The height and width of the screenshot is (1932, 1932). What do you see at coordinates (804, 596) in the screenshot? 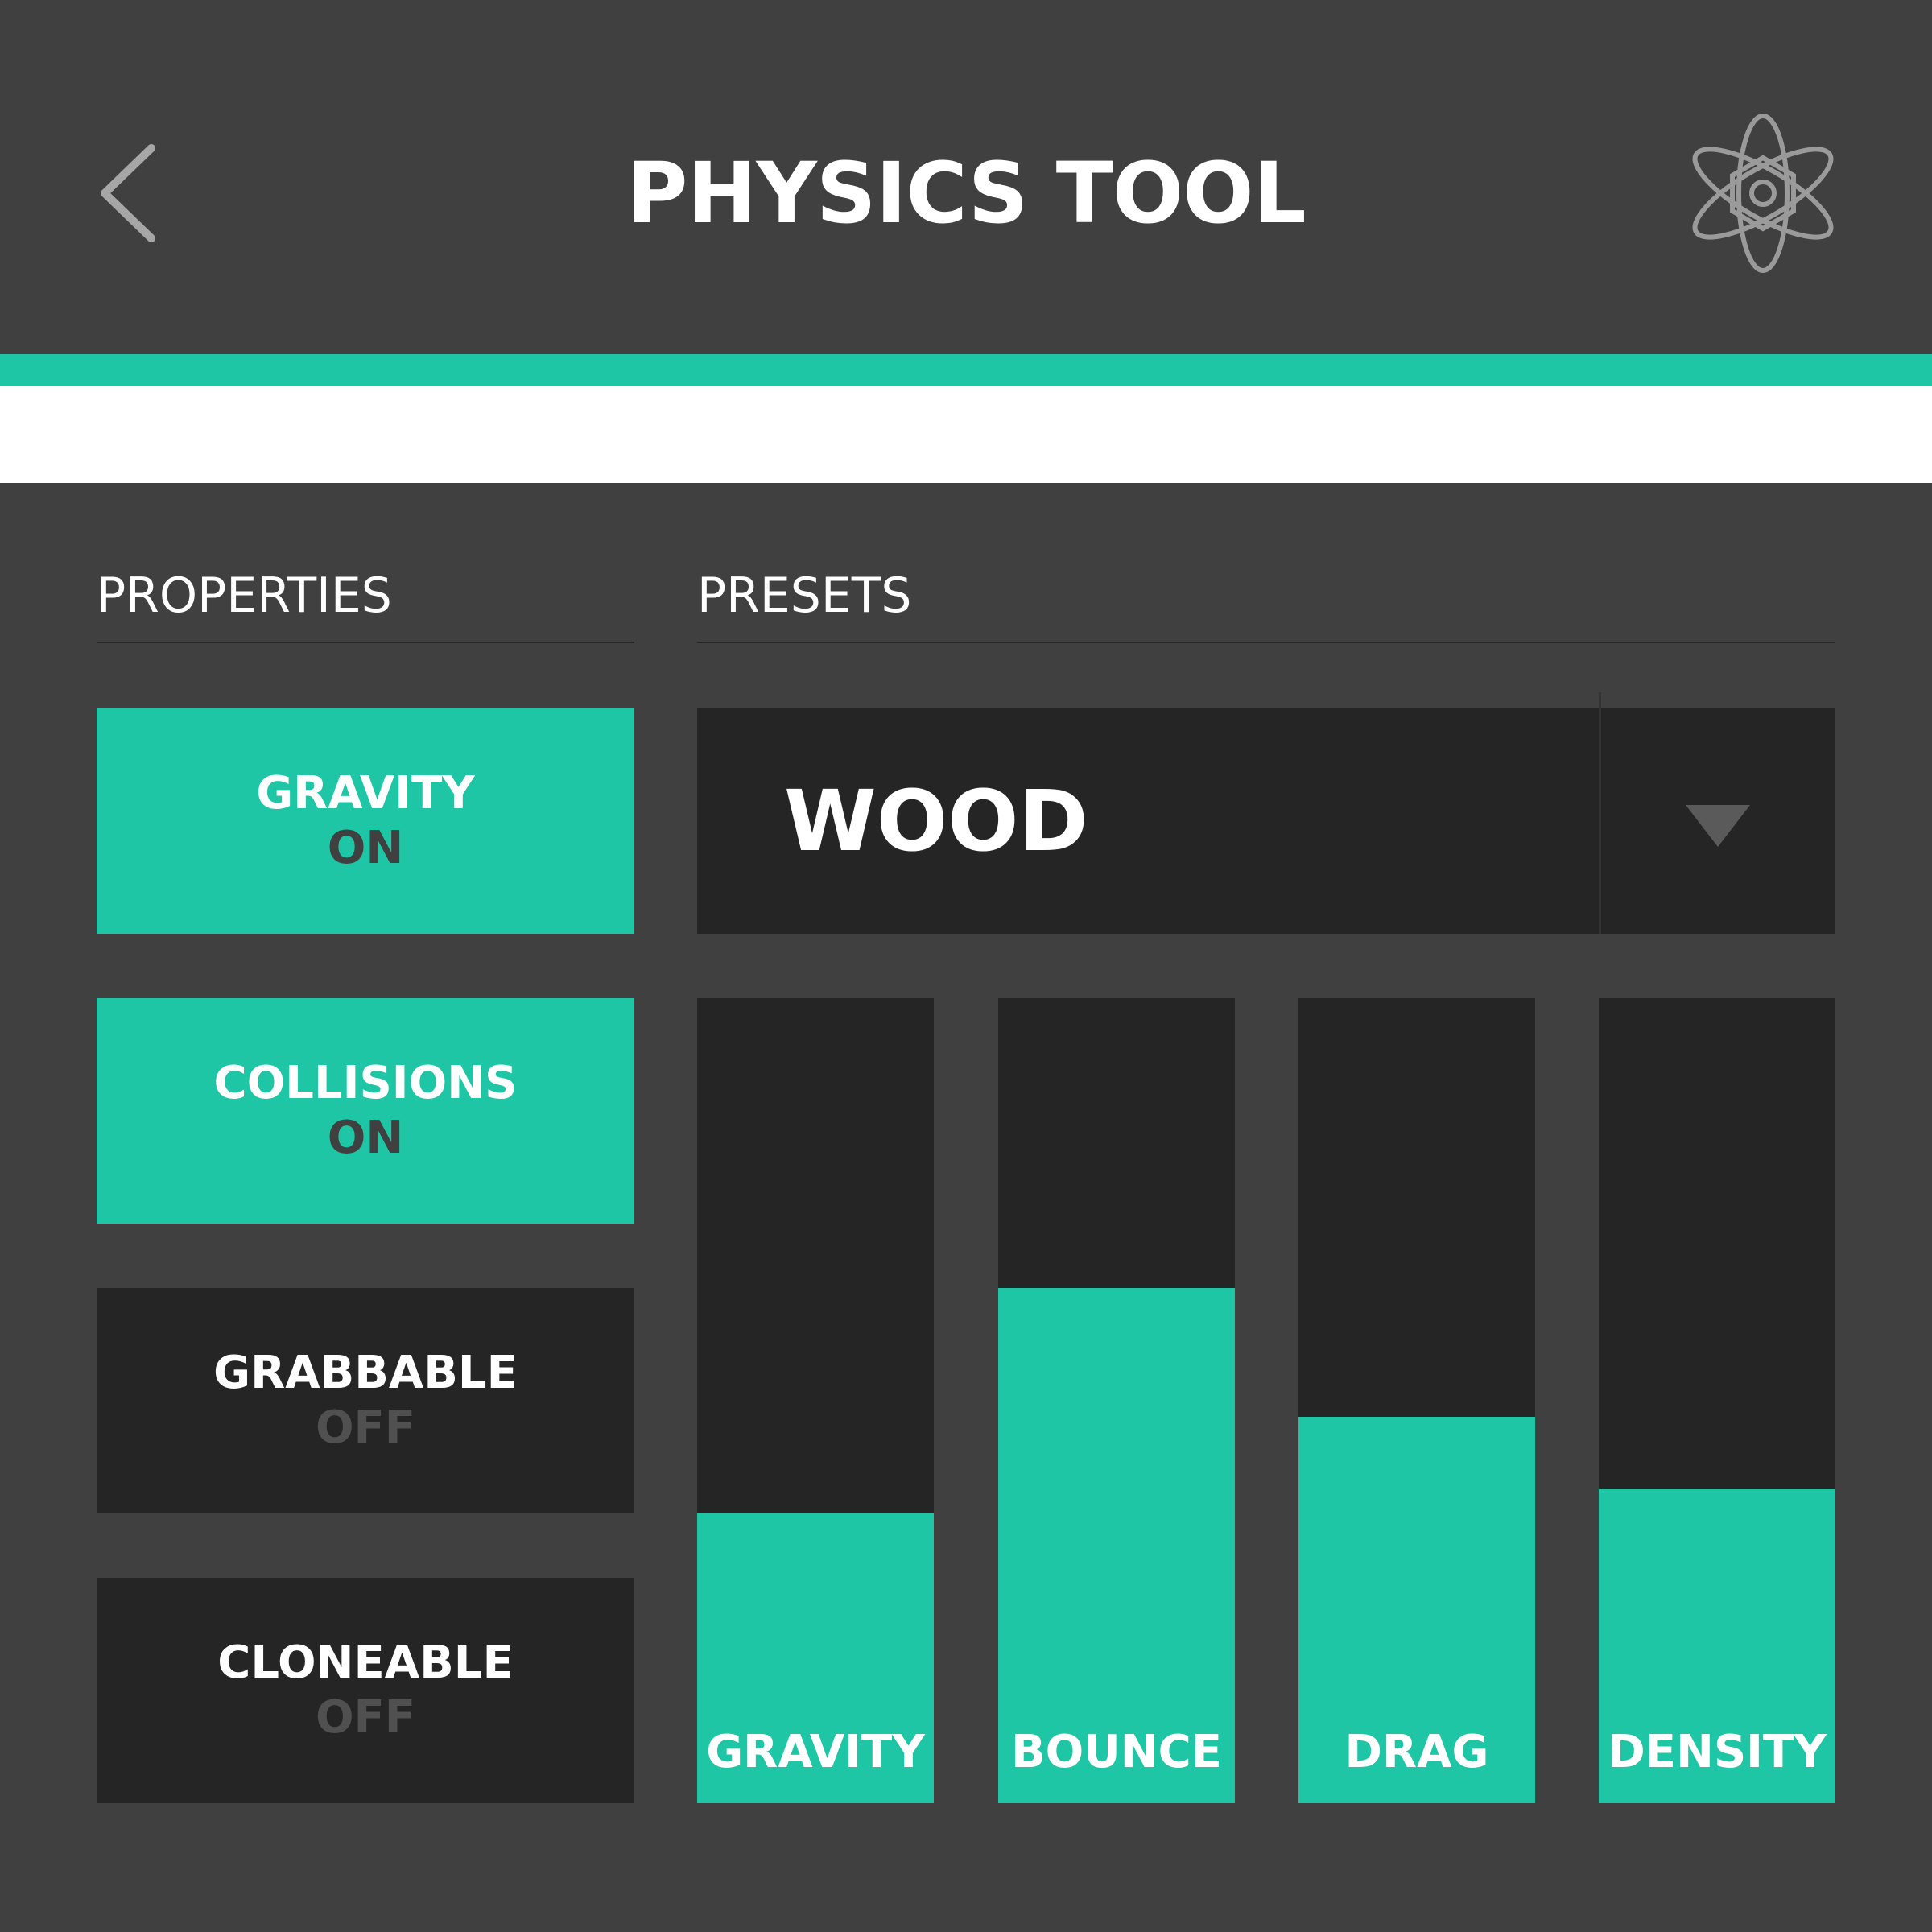
I see `presets-heading: PRESETS` at bounding box center [804, 596].